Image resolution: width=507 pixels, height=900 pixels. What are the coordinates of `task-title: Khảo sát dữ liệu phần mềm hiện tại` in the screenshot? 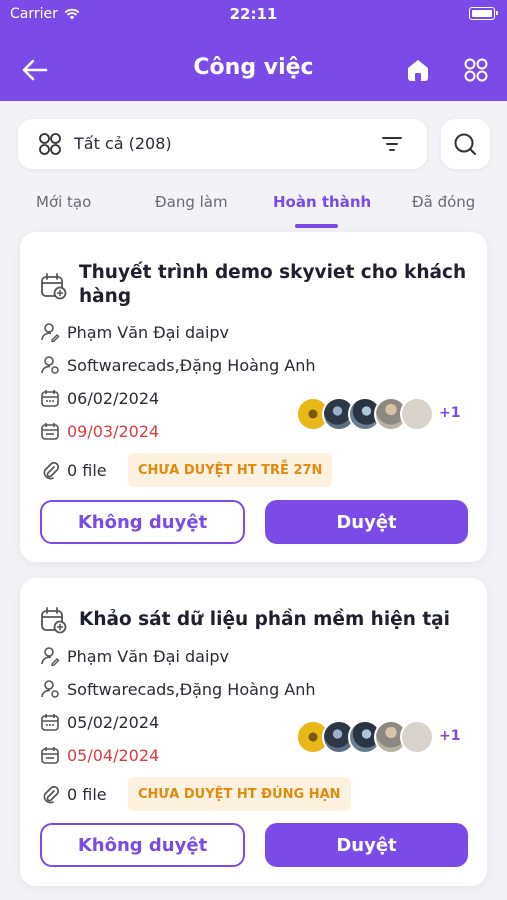 It's located at (265, 619).